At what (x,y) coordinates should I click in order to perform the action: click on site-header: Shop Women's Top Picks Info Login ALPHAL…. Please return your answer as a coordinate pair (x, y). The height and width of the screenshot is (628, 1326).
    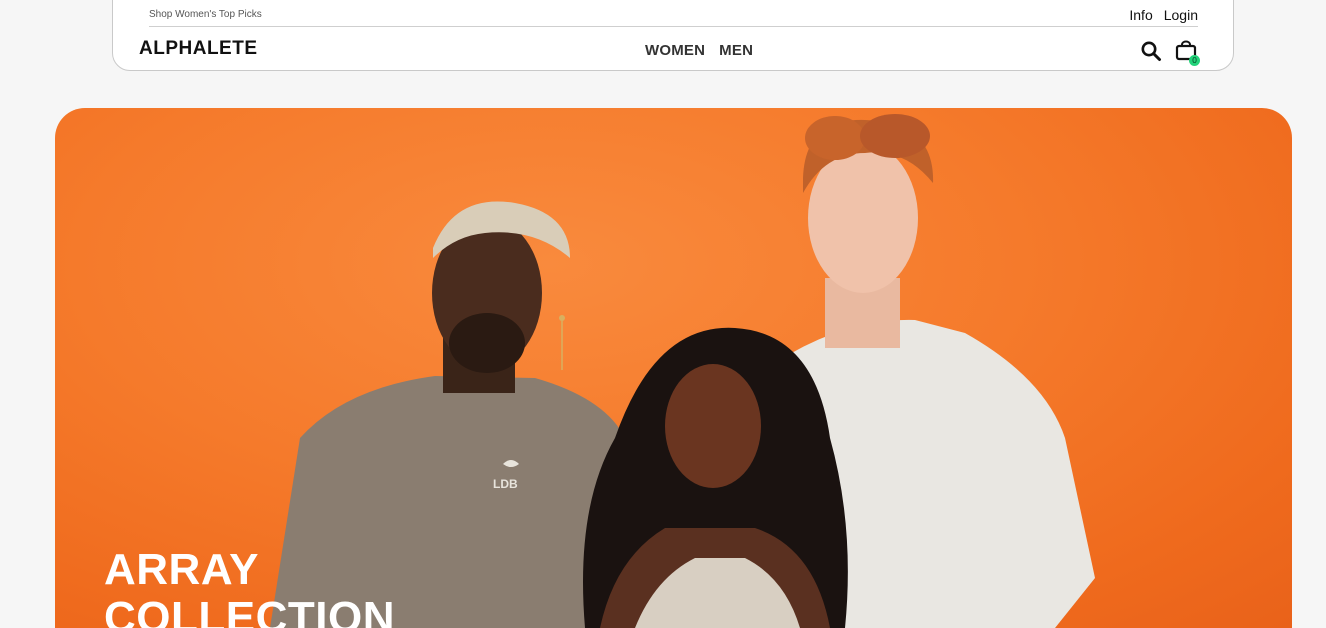
    Looking at the image, I should click on (673, 35).